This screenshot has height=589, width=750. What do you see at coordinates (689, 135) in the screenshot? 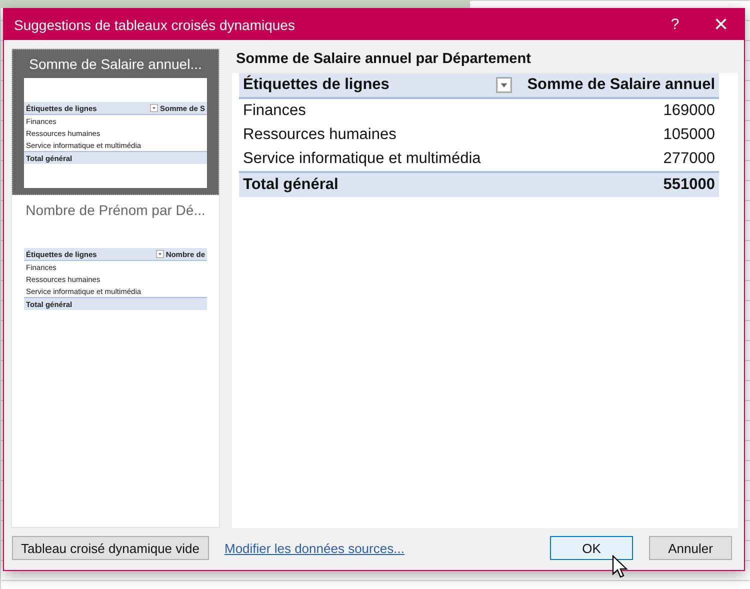
I see `value-cell-text: 105000` at bounding box center [689, 135].